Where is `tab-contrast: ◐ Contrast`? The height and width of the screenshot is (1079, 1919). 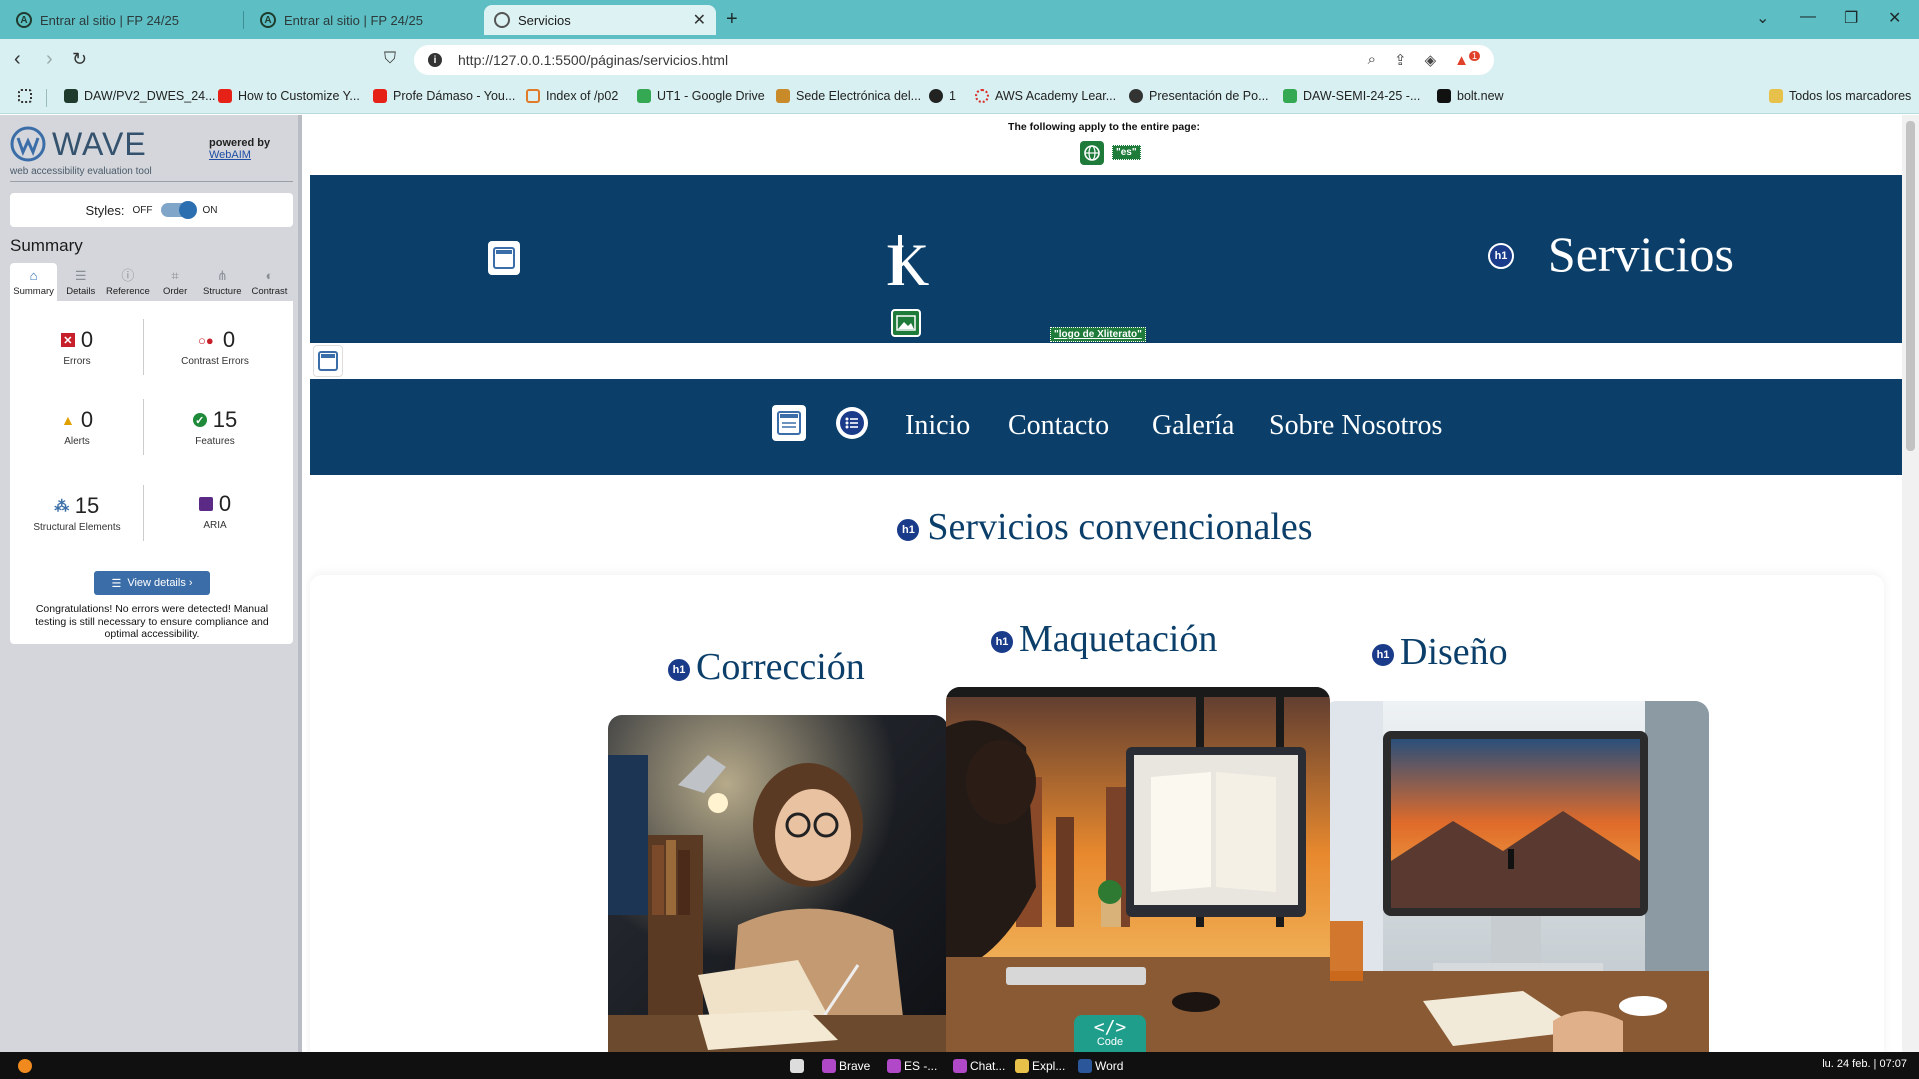 tab-contrast: ◐ Contrast is located at coordinates (269, 282).